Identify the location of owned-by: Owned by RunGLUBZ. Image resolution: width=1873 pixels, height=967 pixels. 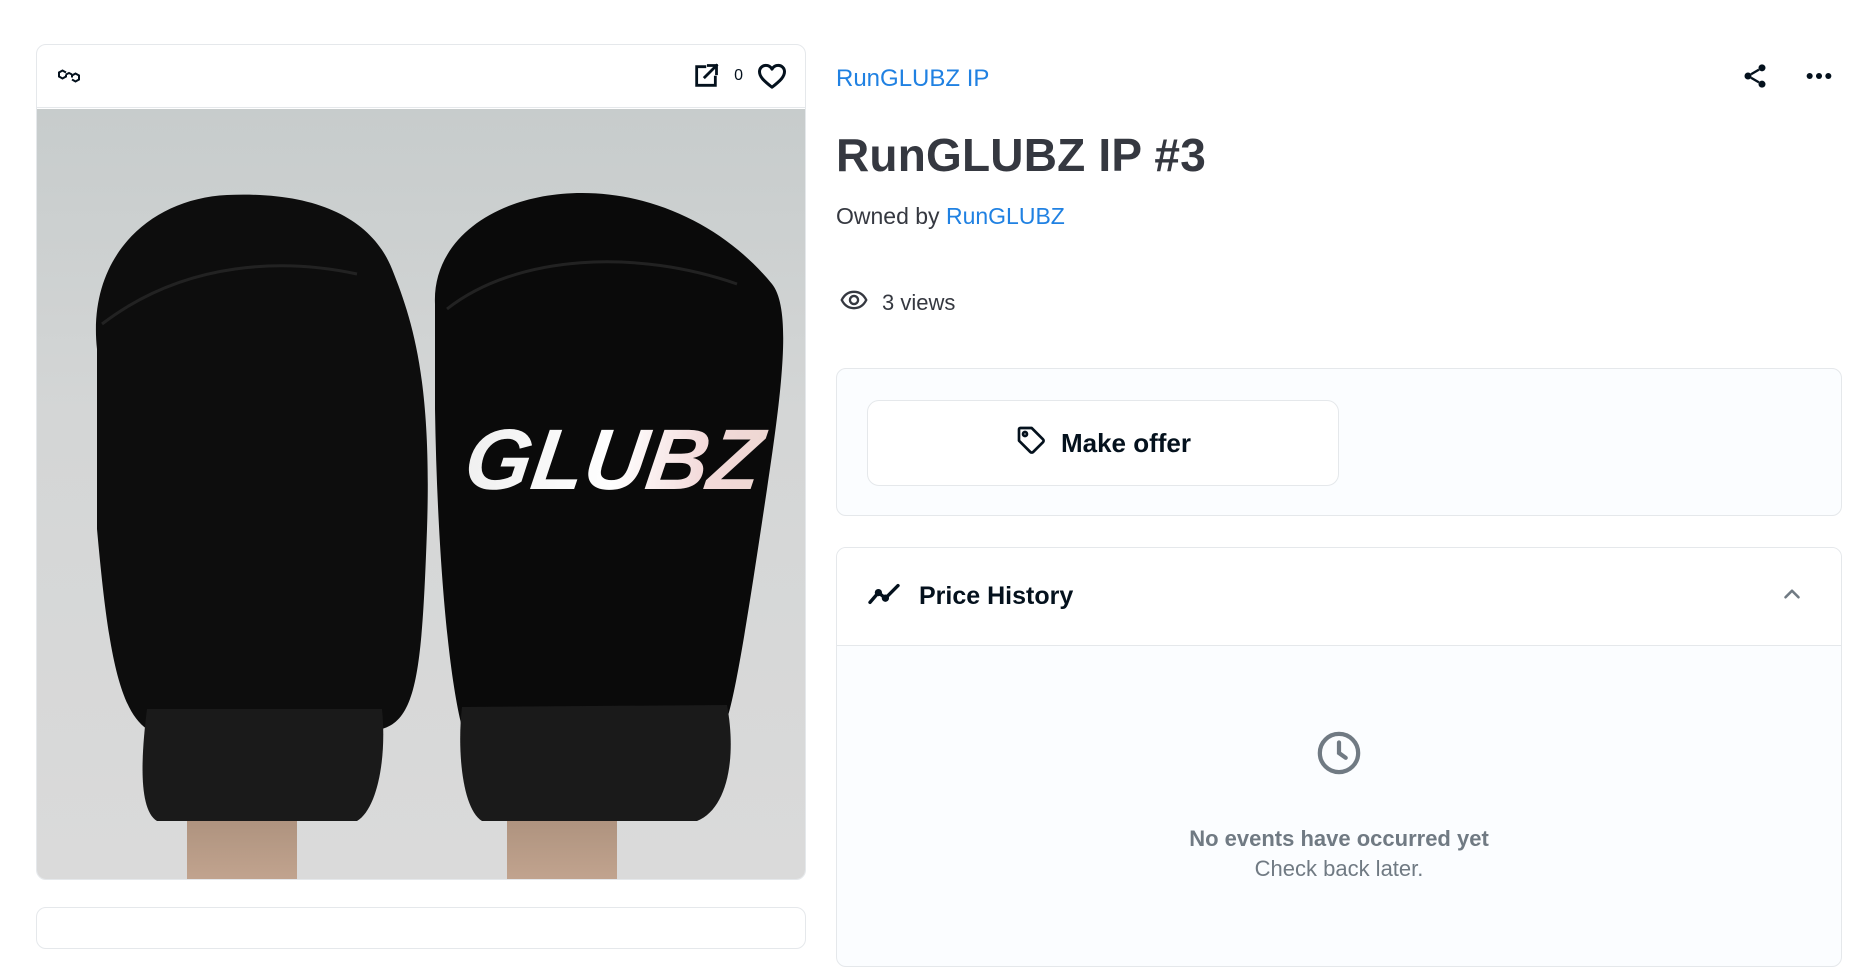
(950, 216).